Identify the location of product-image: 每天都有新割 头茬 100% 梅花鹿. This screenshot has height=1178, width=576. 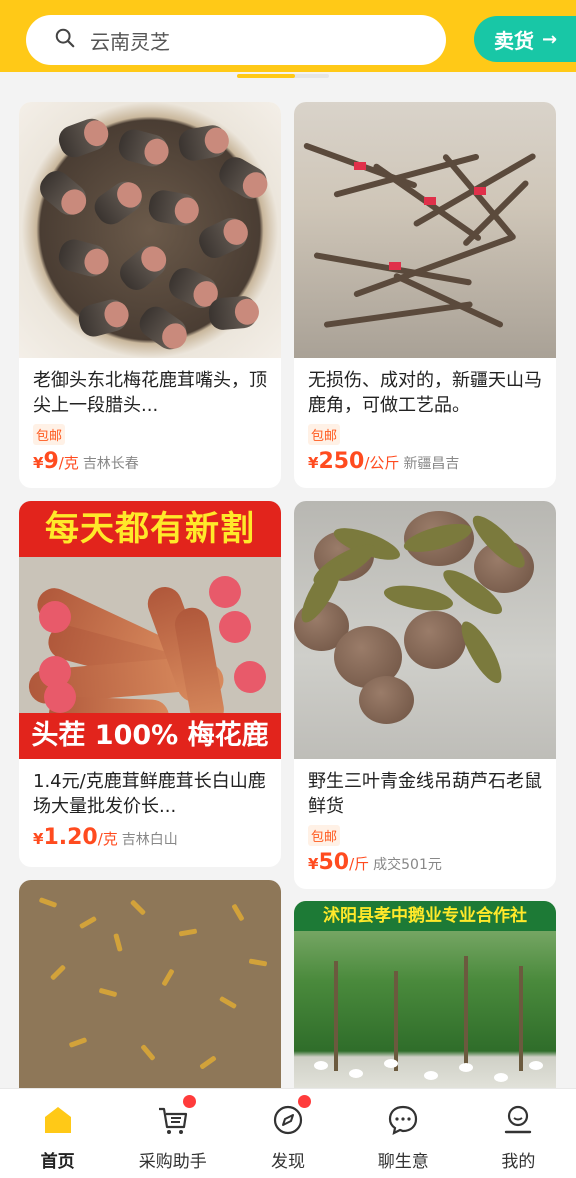
(150, 630).